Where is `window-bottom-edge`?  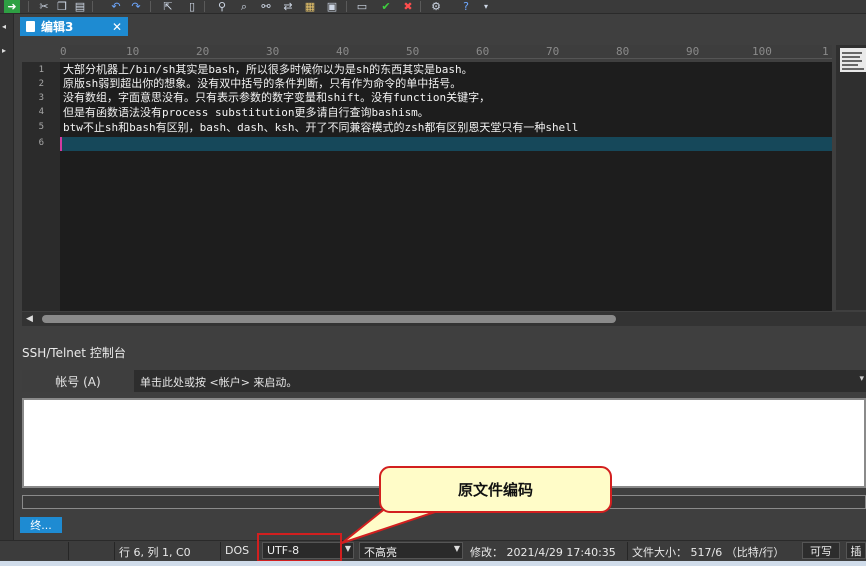
window-bottom-edge is located at coordinates (433, 563).